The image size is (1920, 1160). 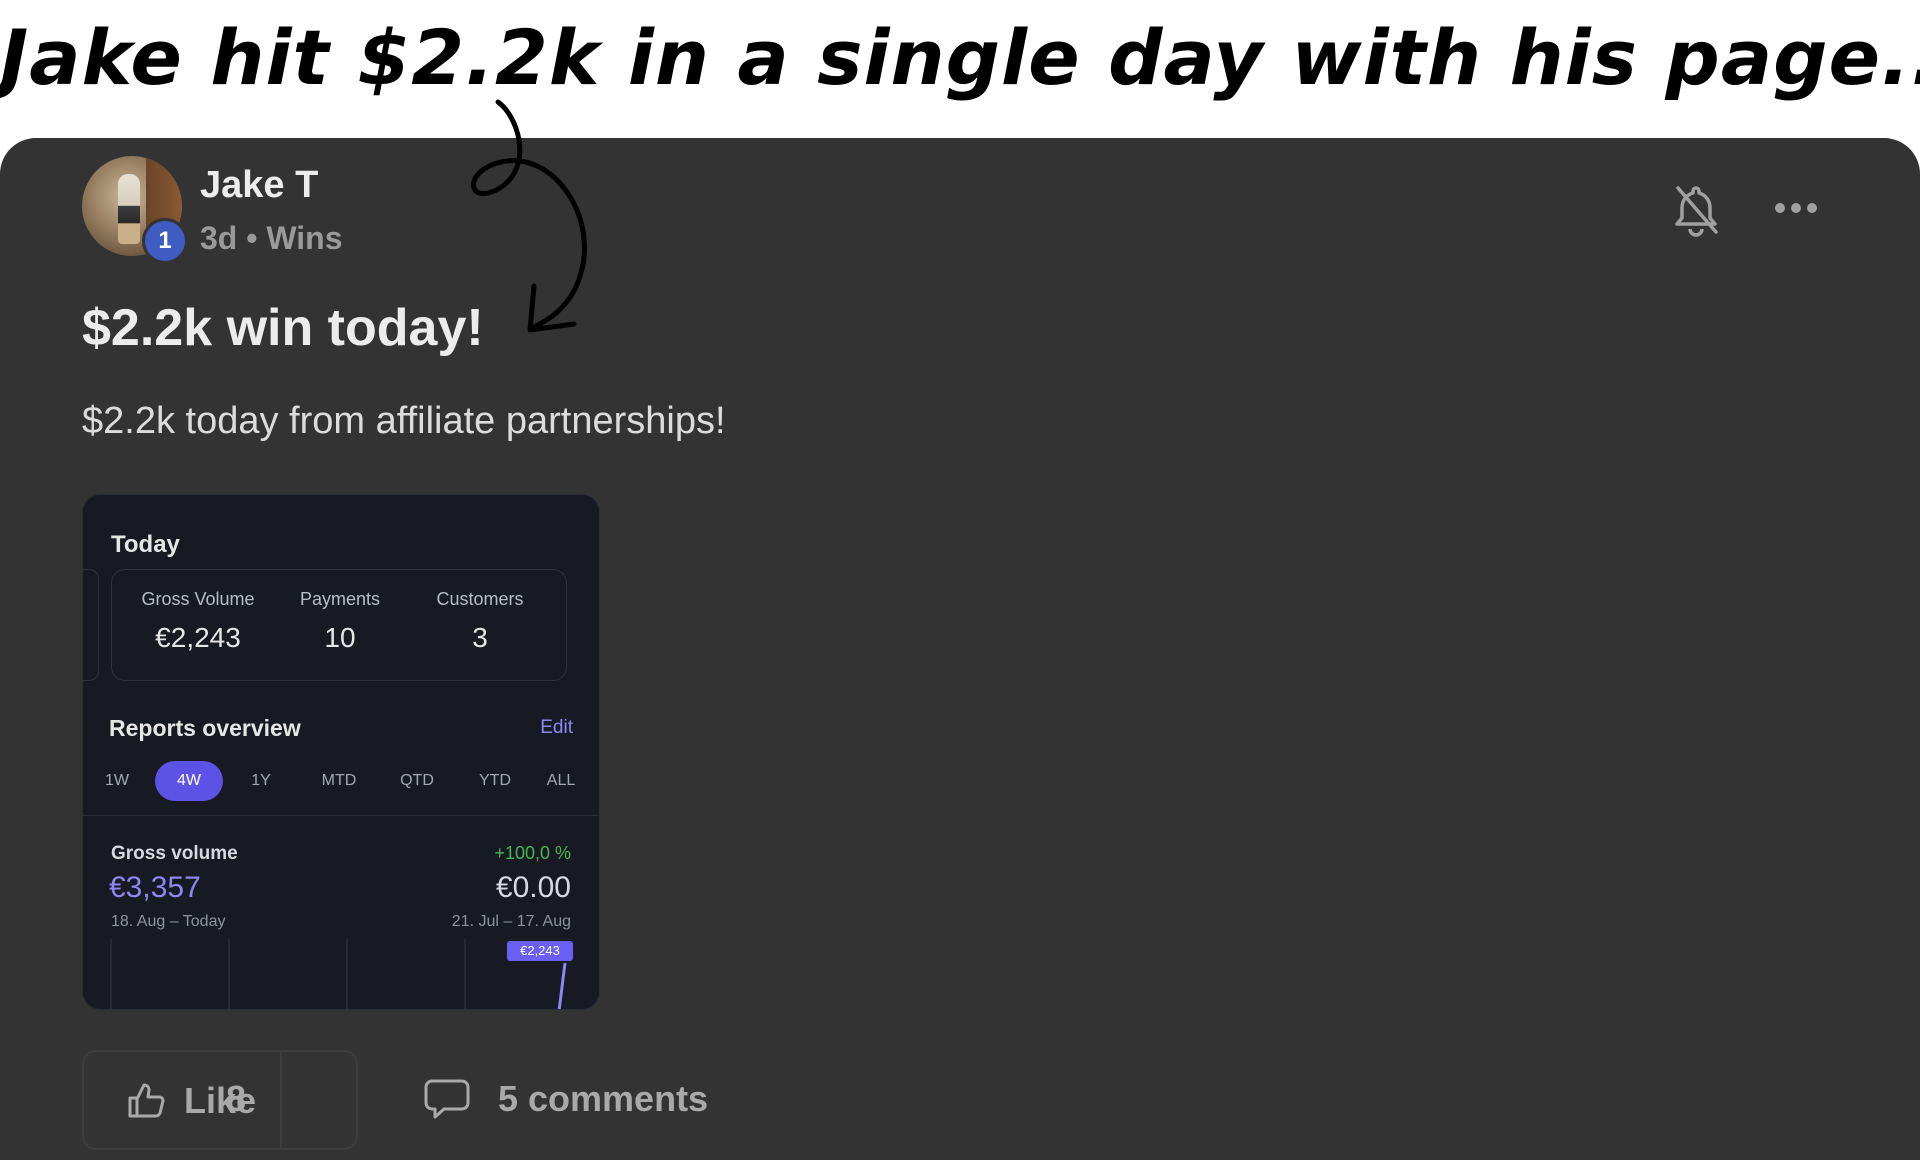 I want to click on stat-gross-volume: Gross Volume €2,243, so click(x=198, y=621).